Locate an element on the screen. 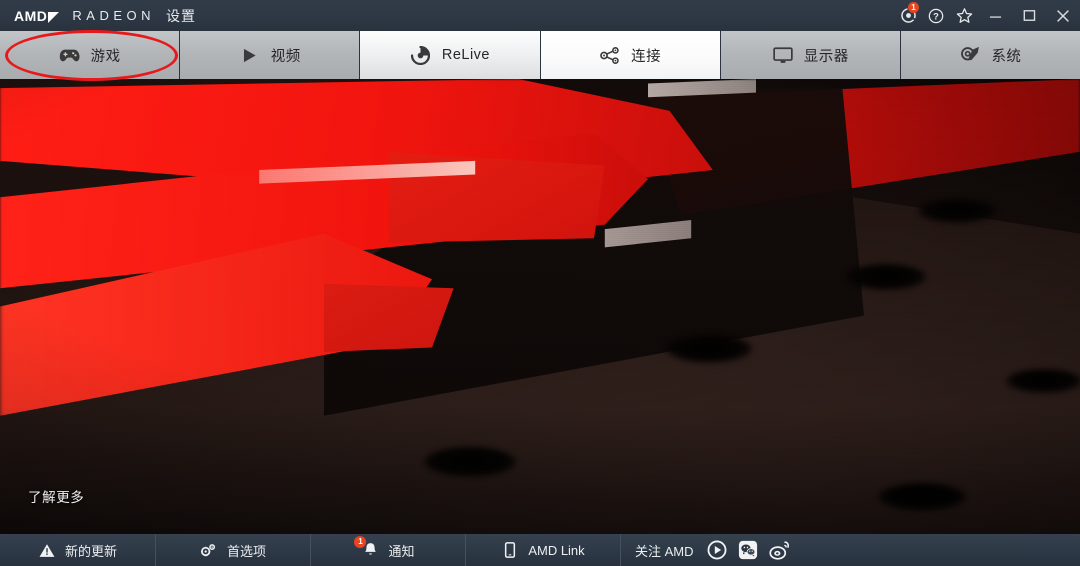 The width and height of the screenshot is (1080, 566). monitor-icon is located at coordinates (783, 55).